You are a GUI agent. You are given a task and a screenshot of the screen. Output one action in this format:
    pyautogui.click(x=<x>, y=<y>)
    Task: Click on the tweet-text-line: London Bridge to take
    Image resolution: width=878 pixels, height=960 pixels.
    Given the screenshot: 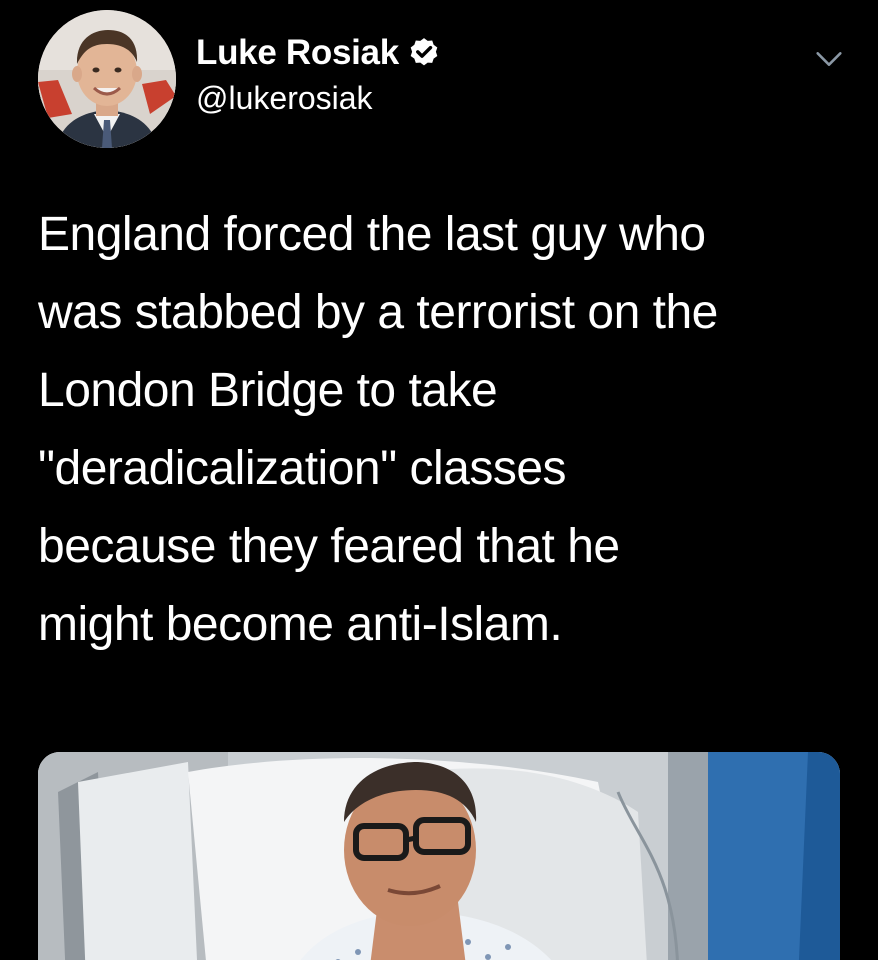 What is the action you would take?
    pyautogui.click(x=268, y=390)
    